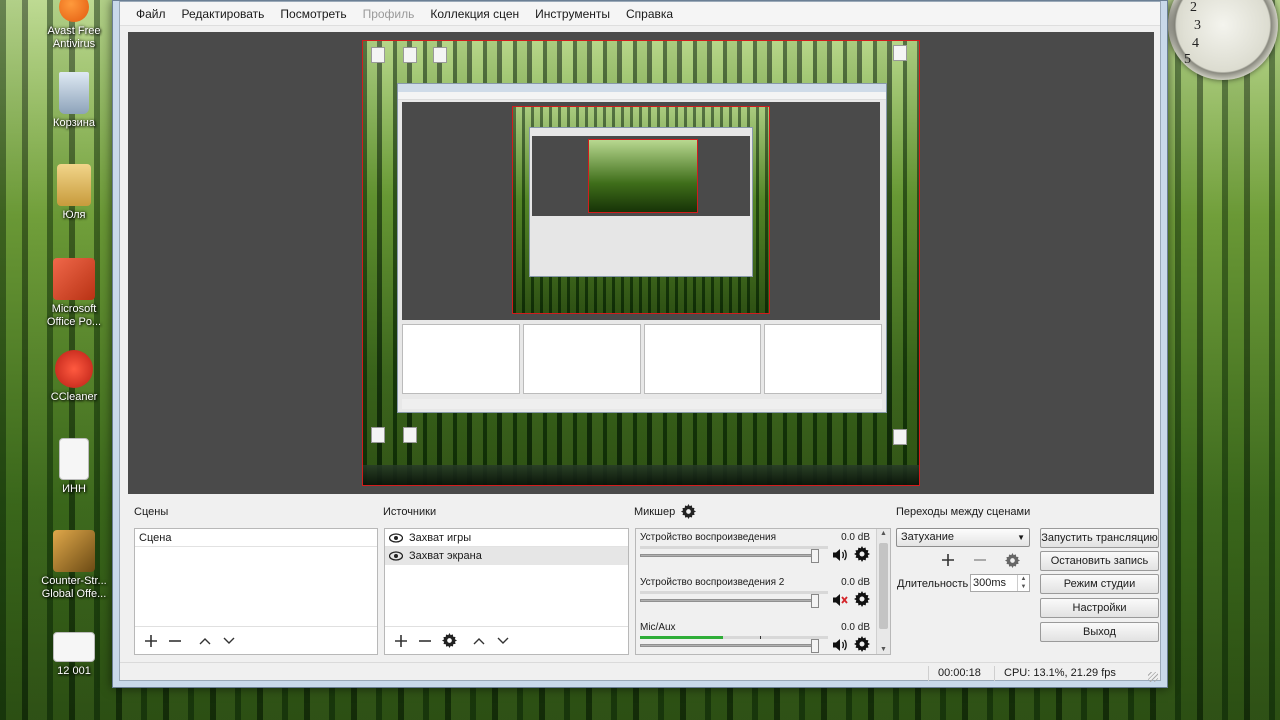 The width and height of the screenshot is (1280, 720). I want to click on transition-select: Затухание ▼, so click(963, 537).